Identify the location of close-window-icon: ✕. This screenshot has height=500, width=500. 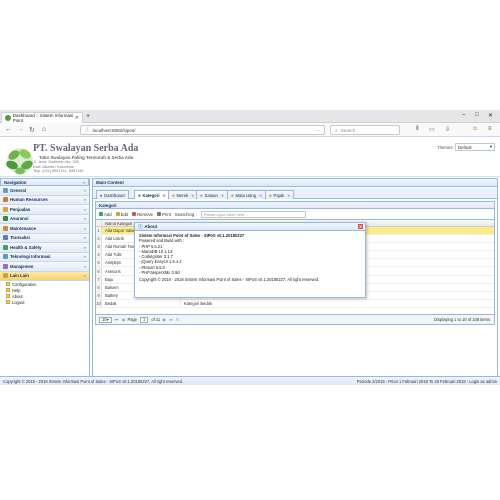
(490, 115).